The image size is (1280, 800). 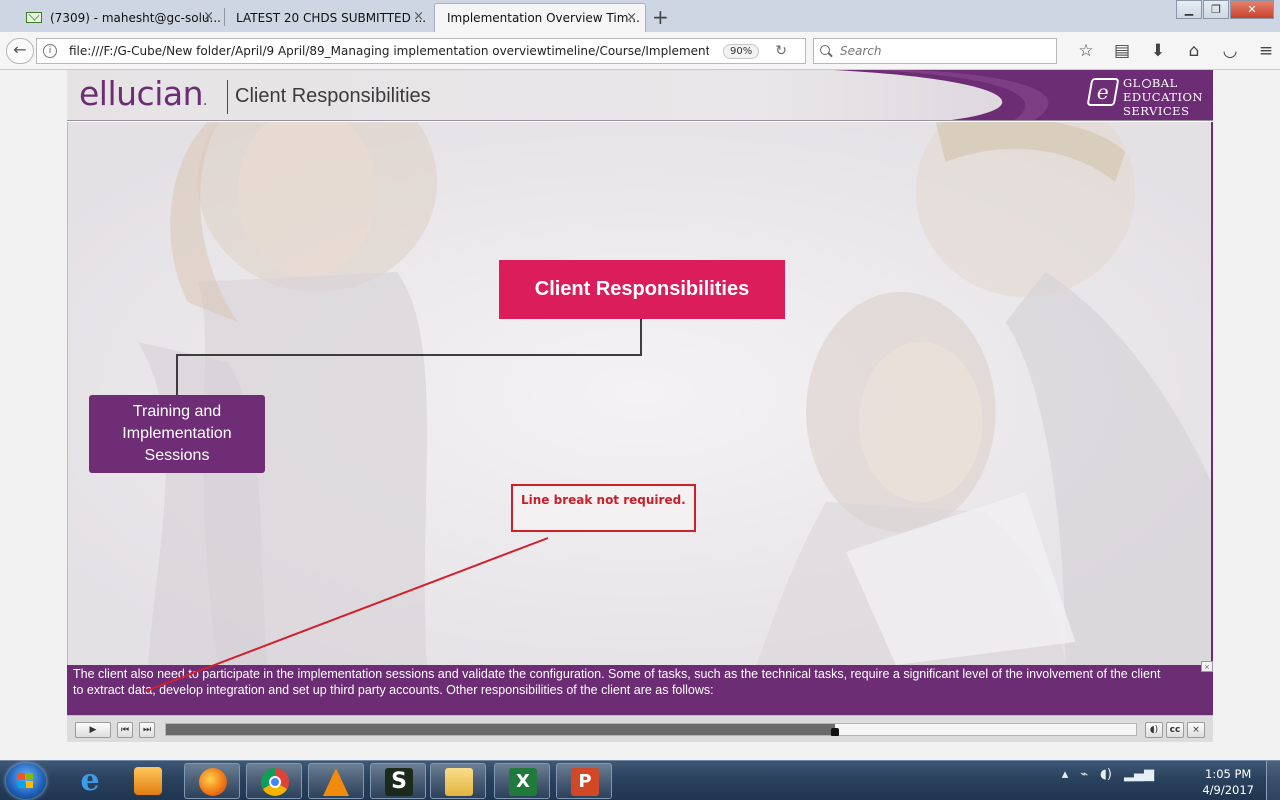 I want to click on diagram-root-node: Client Responsibilities, so click(x=642, y=289).